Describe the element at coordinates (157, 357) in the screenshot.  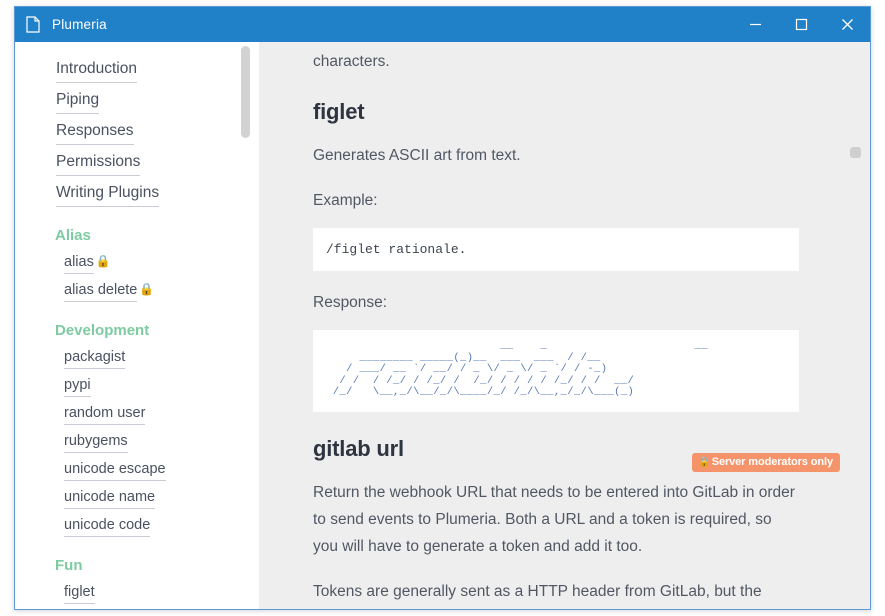
I see `sidebar-item-packagist-row: packagist` at that location.